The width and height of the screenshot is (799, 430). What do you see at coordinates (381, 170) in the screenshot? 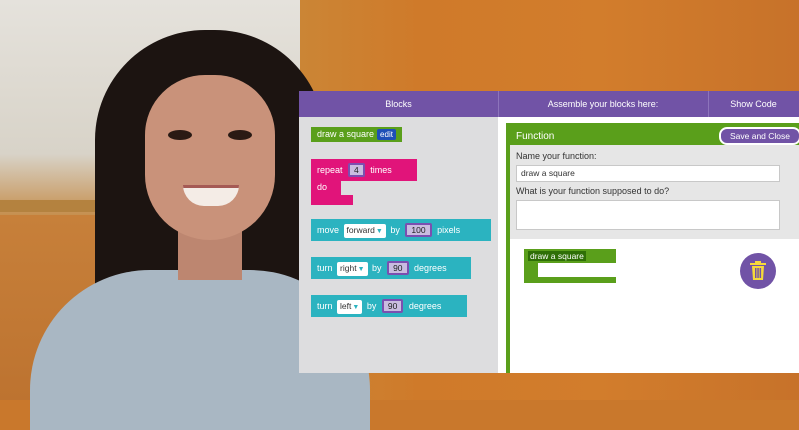
I see `repeat-suffix: times` at bounding box center [381, 170].